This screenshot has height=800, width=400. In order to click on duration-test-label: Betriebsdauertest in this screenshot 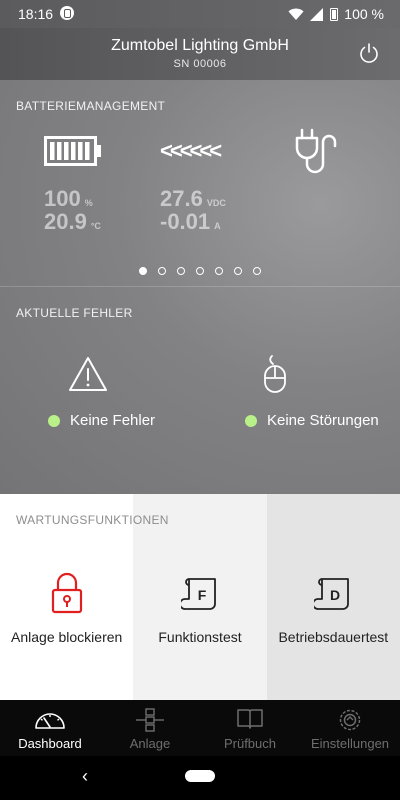, I will do `click(333, 637)`.